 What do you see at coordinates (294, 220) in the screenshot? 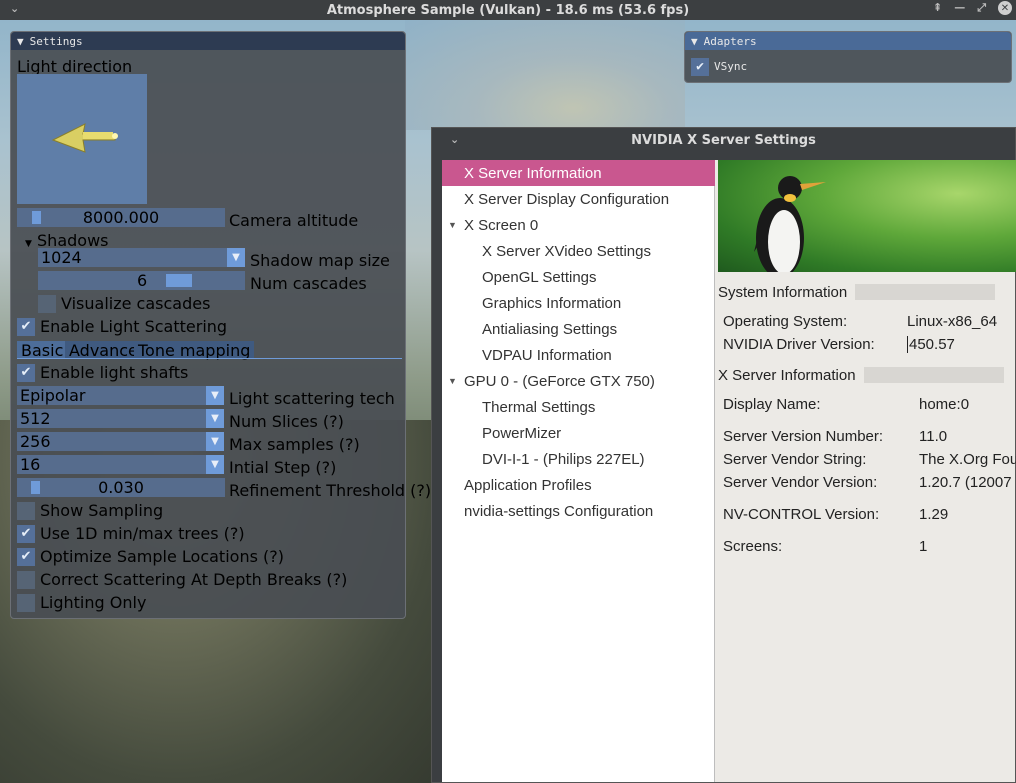
I see `camera-altitude-label: Camera altitude` at bounding box center [294, 220].